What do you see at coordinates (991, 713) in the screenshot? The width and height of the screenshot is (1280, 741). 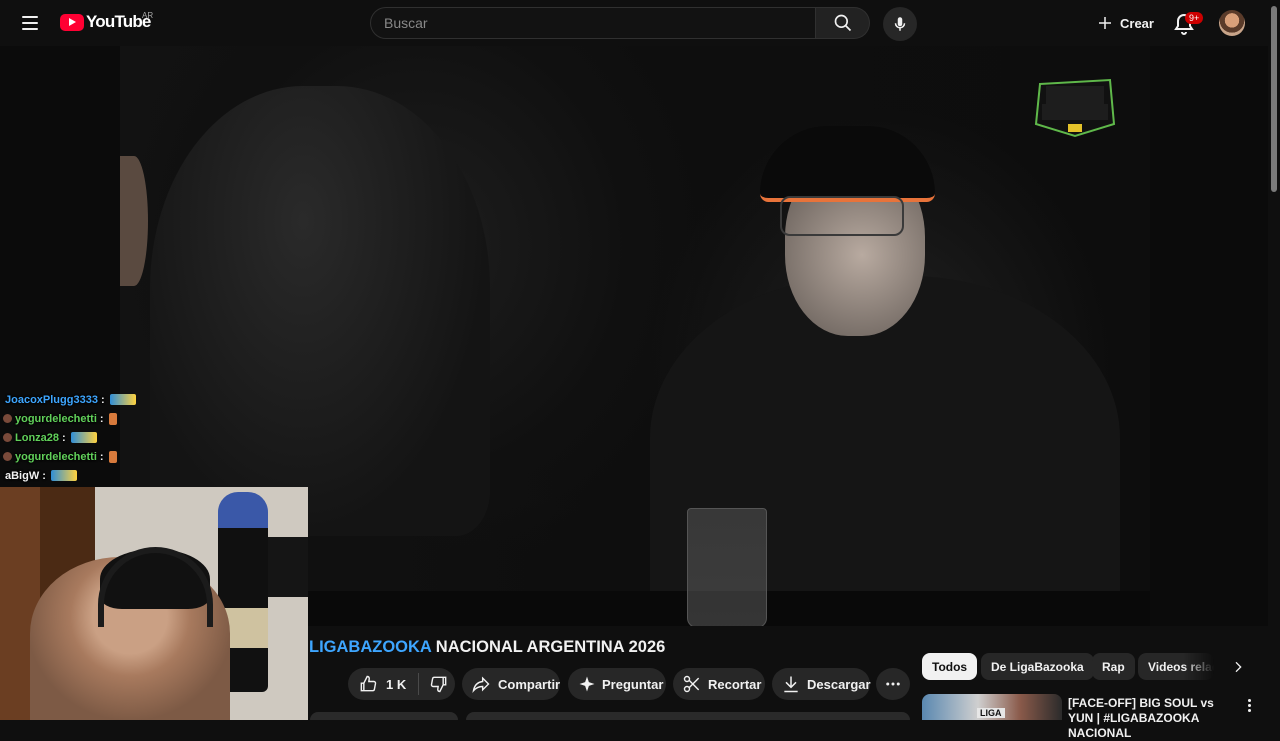 I see `thumbnail-logo-text: LIGA` at bounding box center [991, 713].